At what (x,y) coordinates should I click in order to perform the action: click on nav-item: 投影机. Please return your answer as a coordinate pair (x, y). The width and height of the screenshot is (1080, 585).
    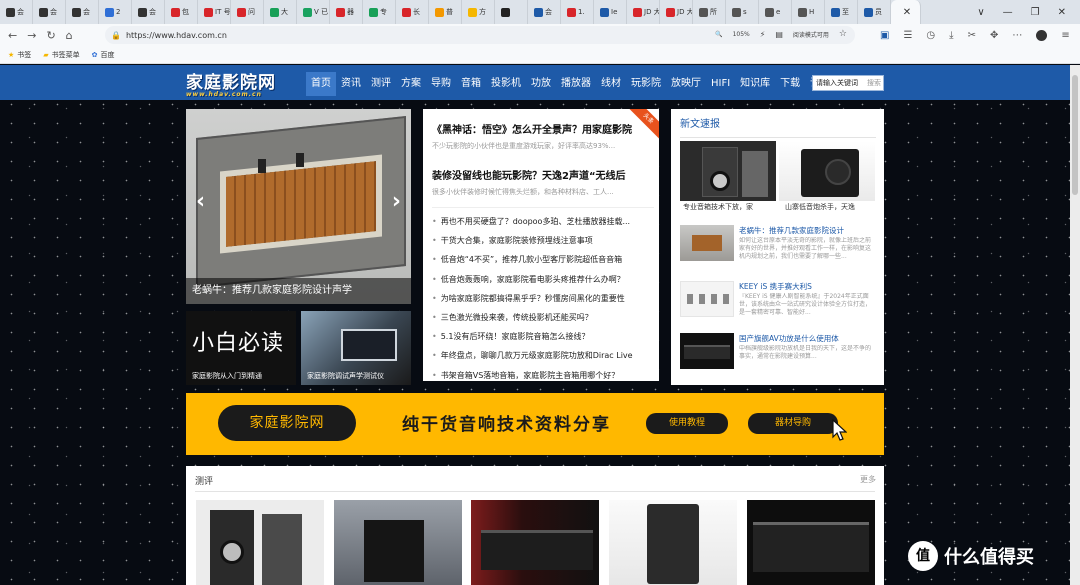
    Looking at the image, I should click on (506, 84).